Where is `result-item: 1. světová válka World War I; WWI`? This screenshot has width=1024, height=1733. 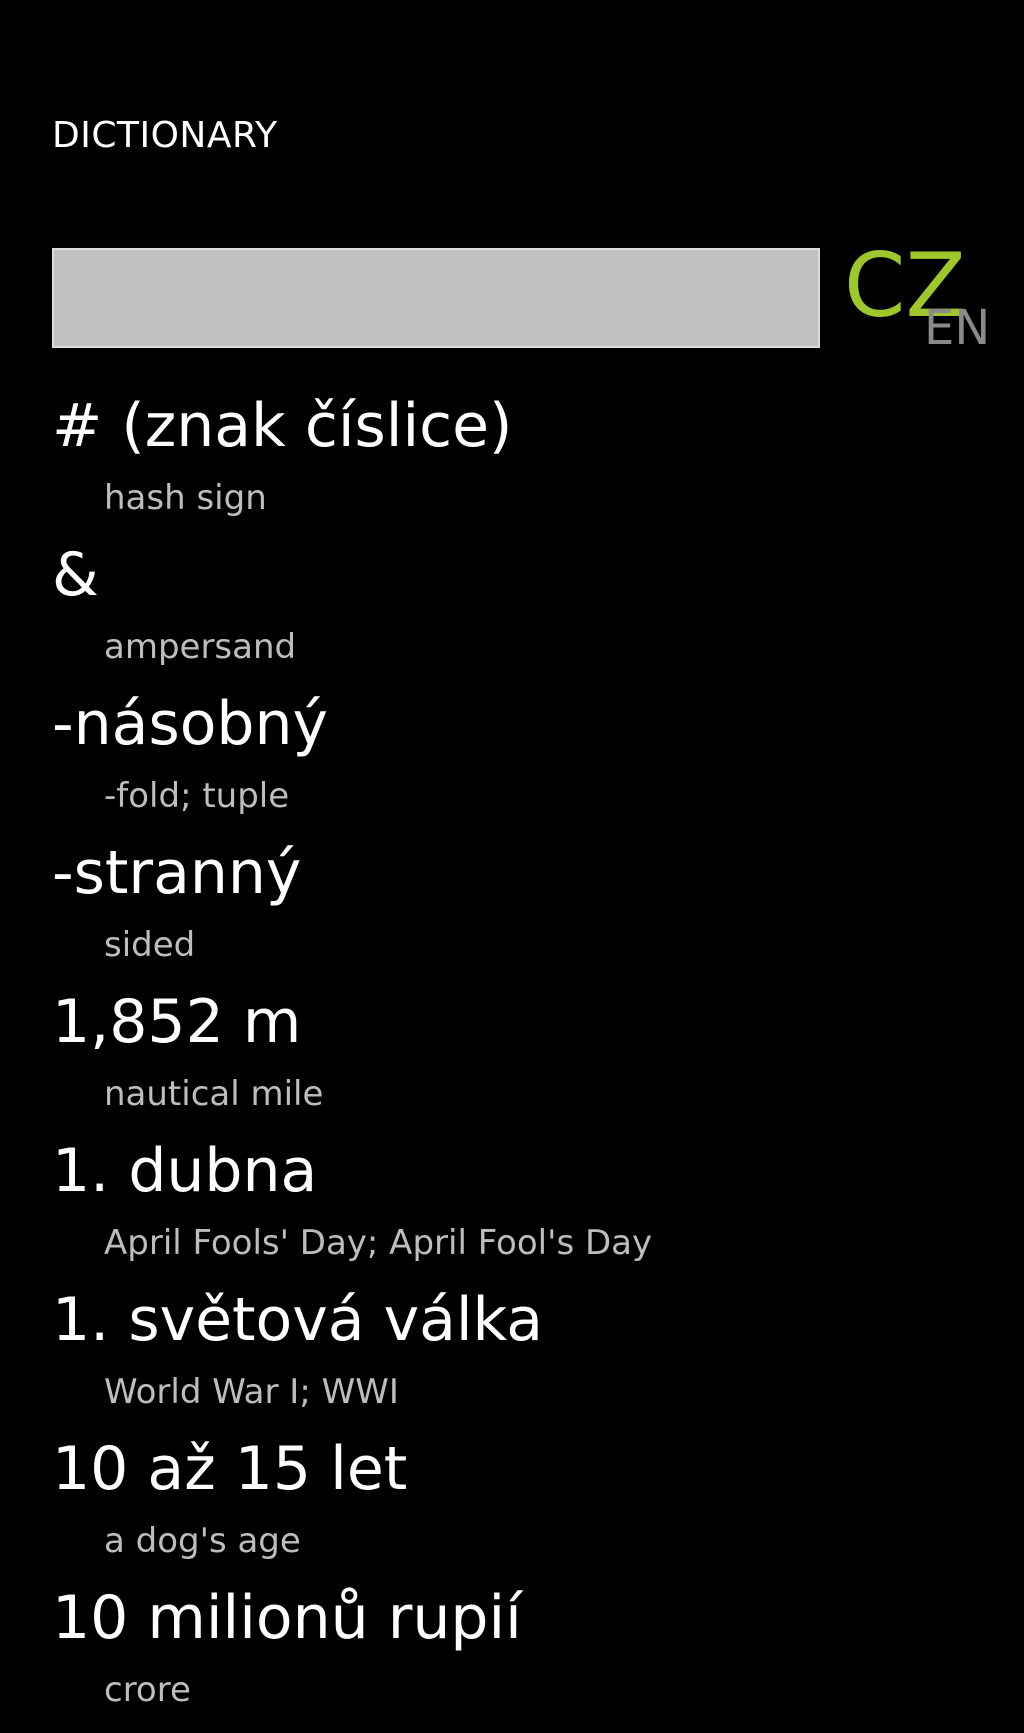
result-item: 1. světová válka World War I; WWI is located at coordinates (522, 1360).